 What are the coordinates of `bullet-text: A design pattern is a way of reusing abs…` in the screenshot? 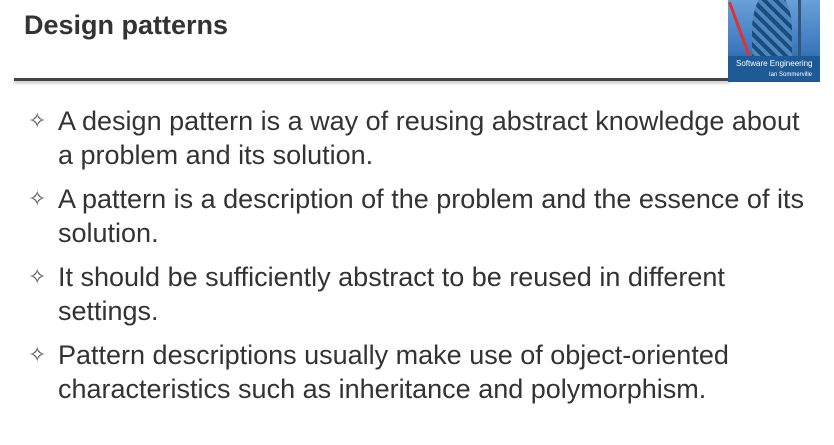 It's located at (429, 138).